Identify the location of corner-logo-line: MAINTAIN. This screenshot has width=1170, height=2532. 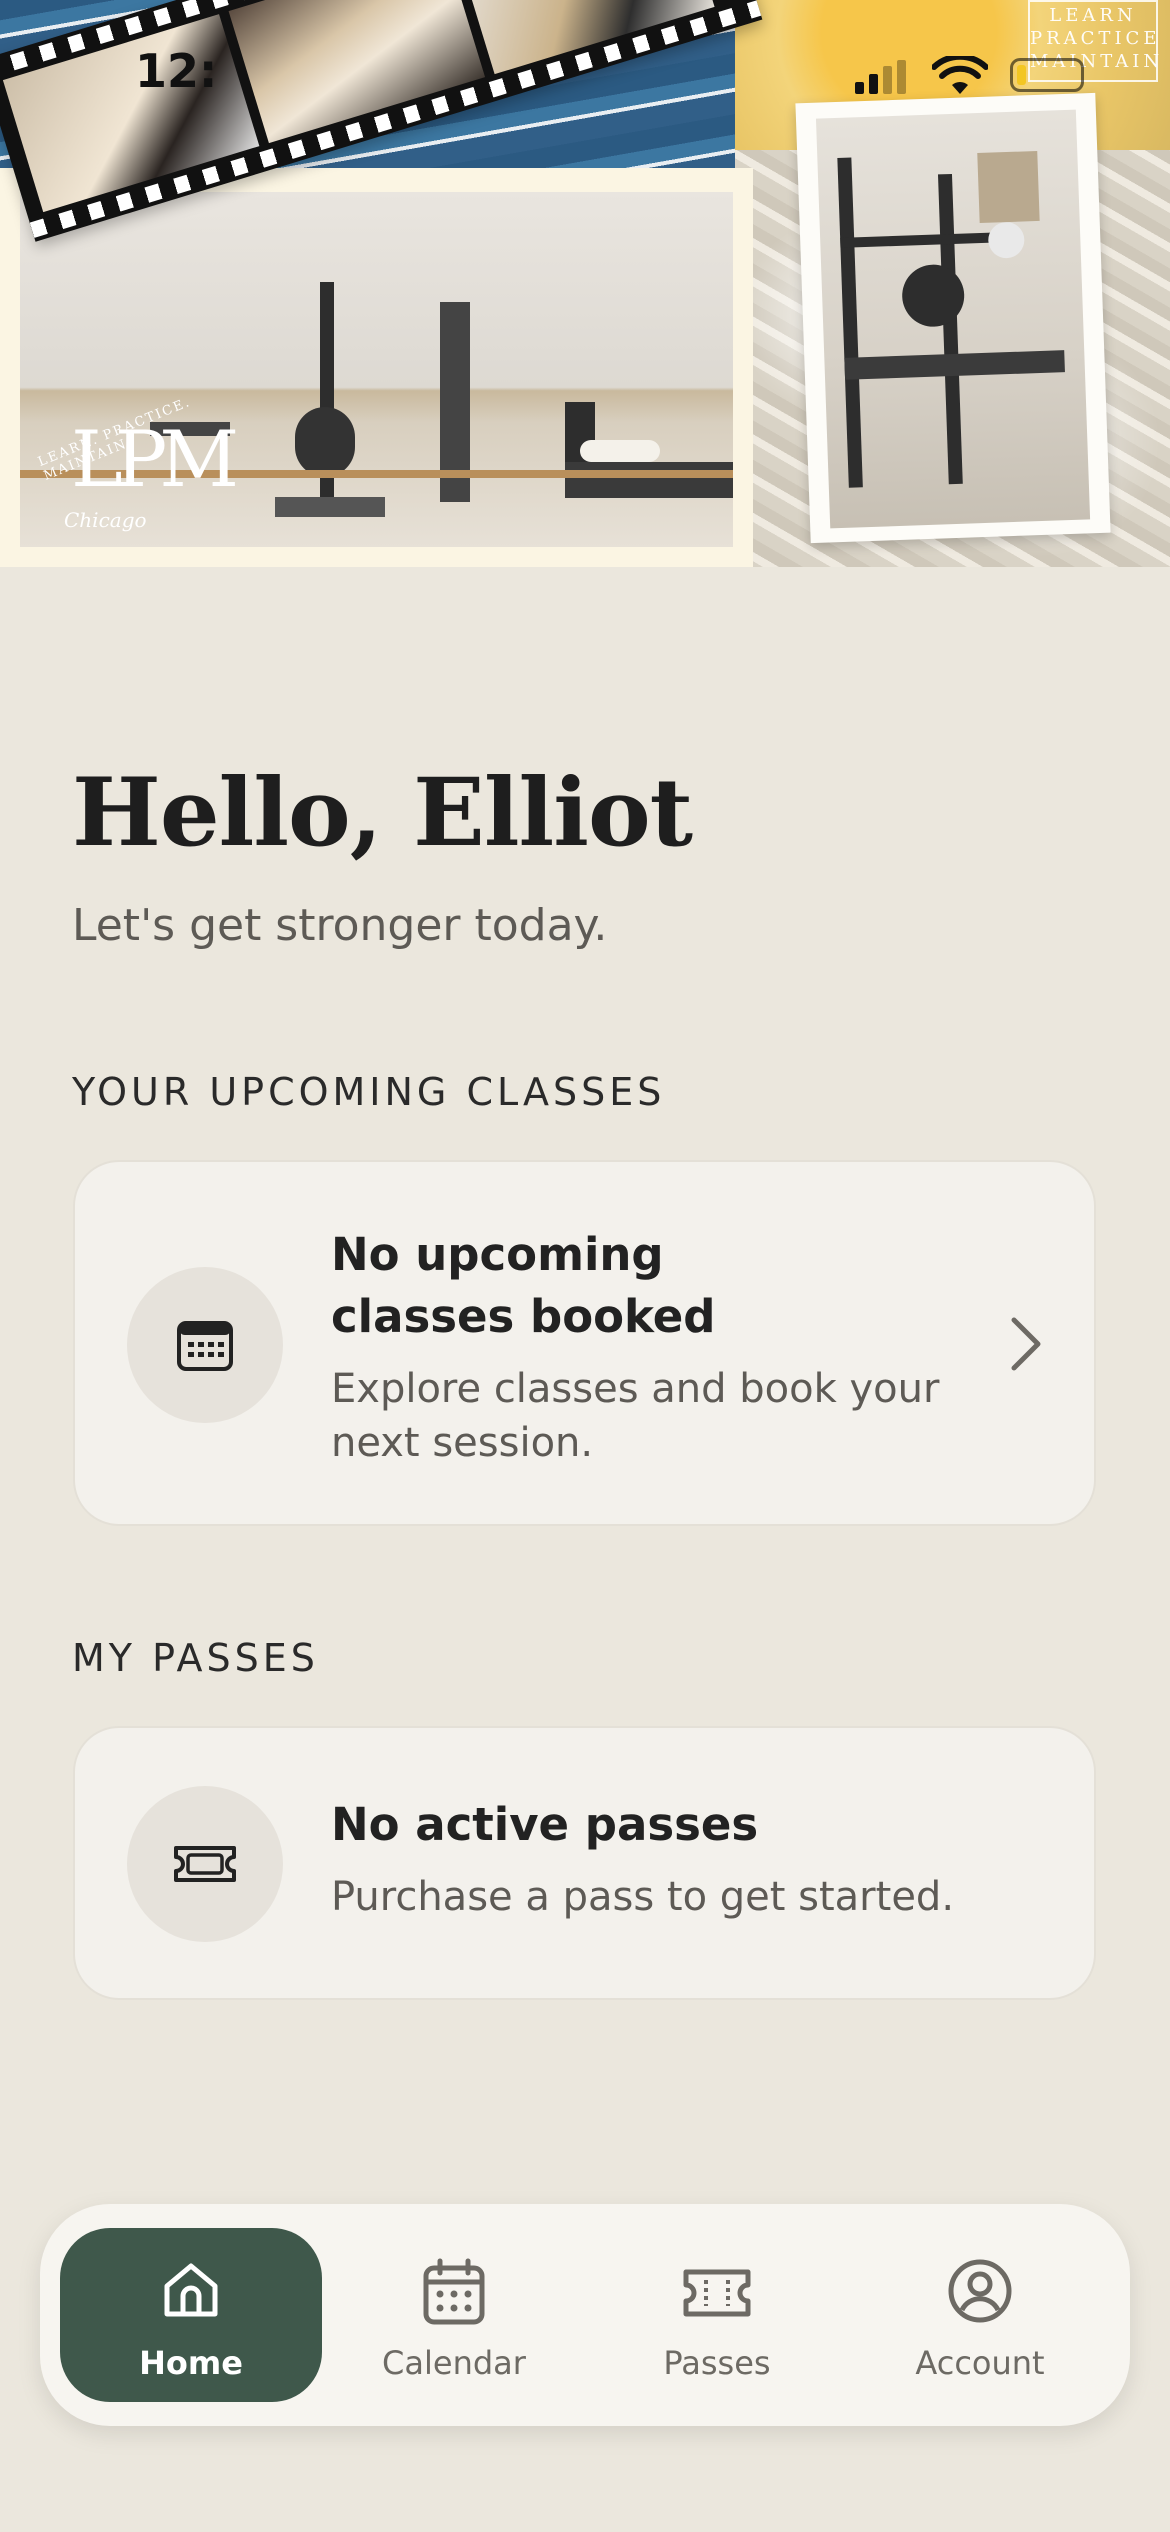
(1097, 61).